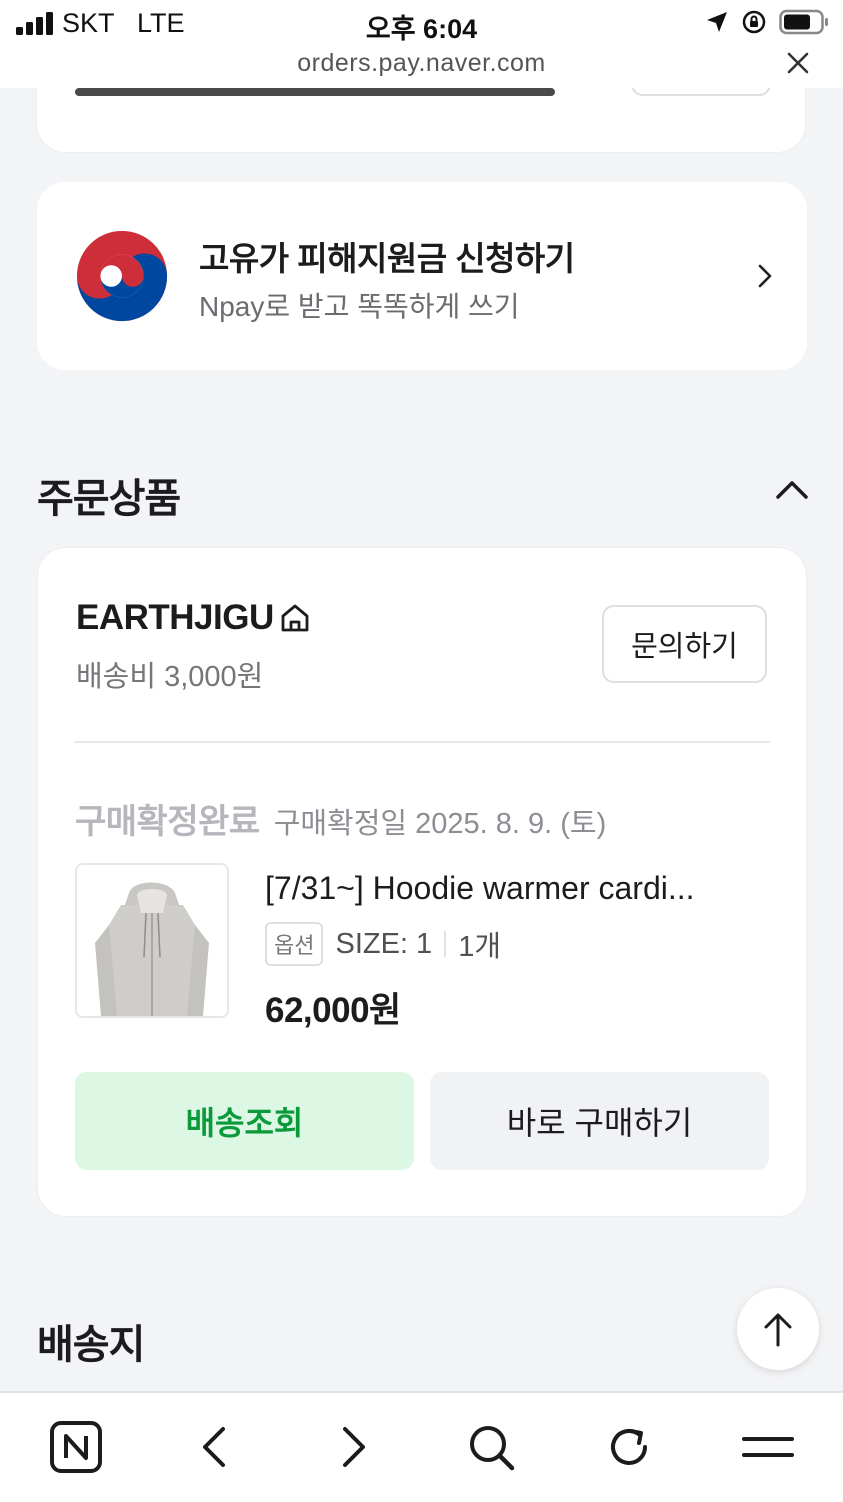 This screenshot has width=843, height=1502. What do you see at coordinates (717, 22) in the screenshot?
I see `location-arrow-icon` at bounding box center [717, 22].